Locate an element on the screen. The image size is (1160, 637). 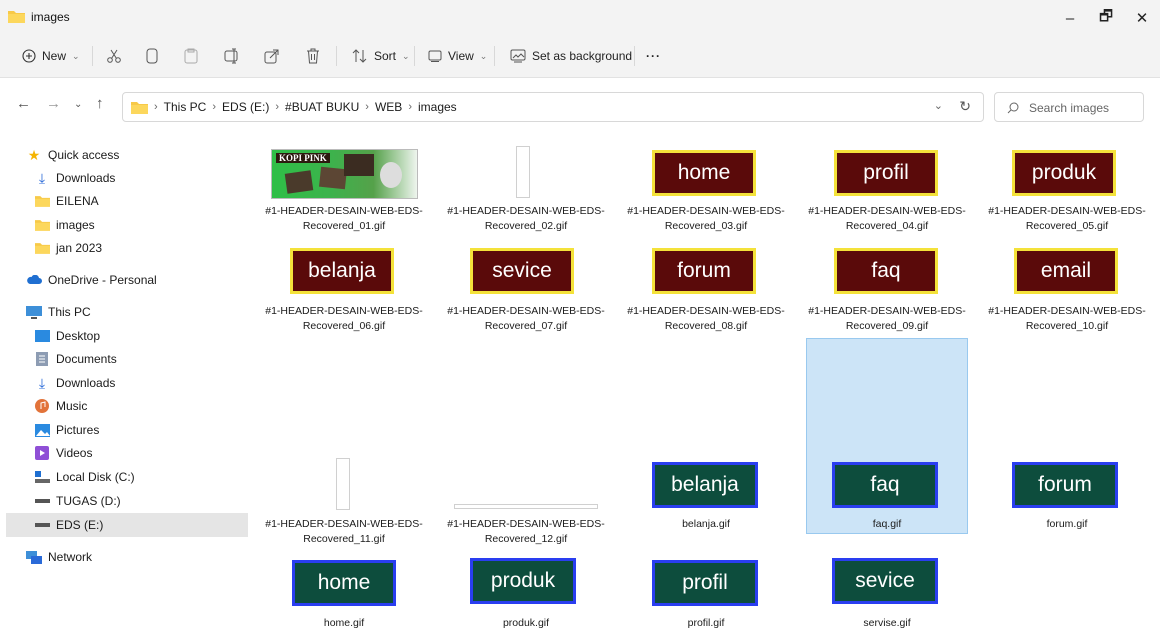
thumbnail-text: home is located at coordinates (704, 172).